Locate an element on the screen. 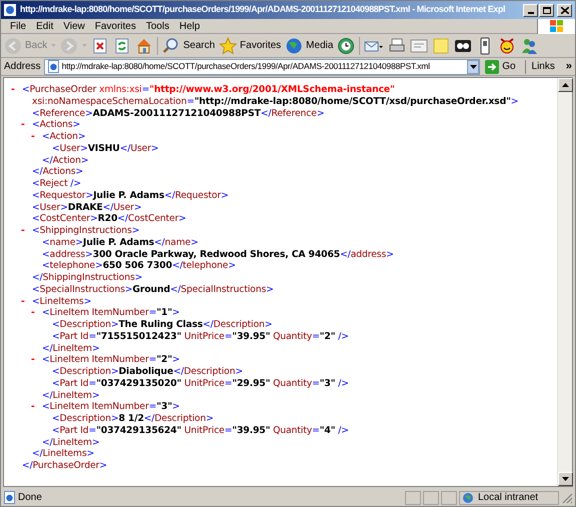 The height and width of the screenshot is (507, 576). xml-line: <LineItem ItemNumber="2"> is located at coordinates (111, 360).